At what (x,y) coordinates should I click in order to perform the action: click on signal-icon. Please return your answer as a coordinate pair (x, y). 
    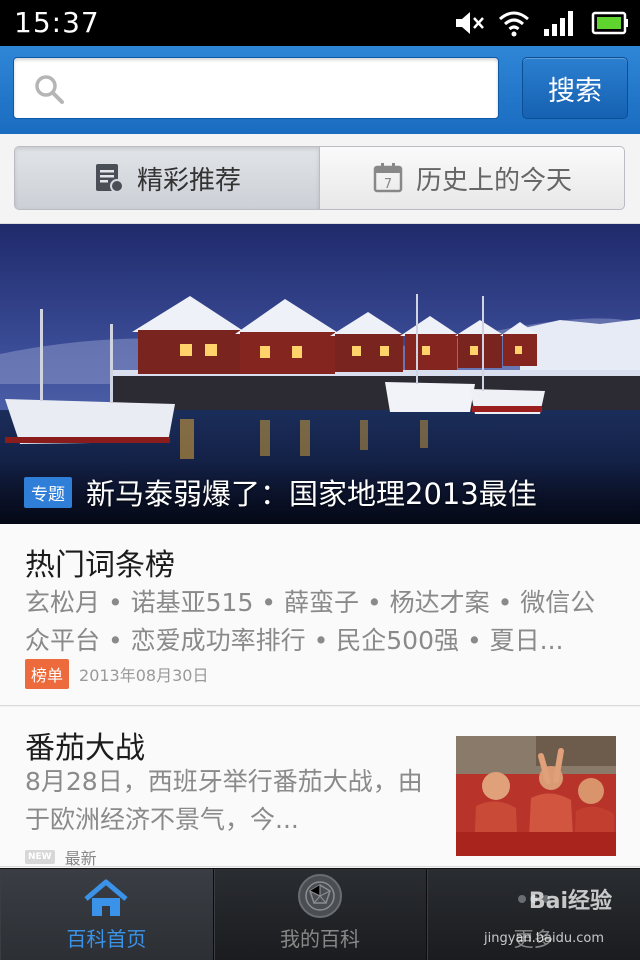
    Looking at the image, I should click on (558, 23).